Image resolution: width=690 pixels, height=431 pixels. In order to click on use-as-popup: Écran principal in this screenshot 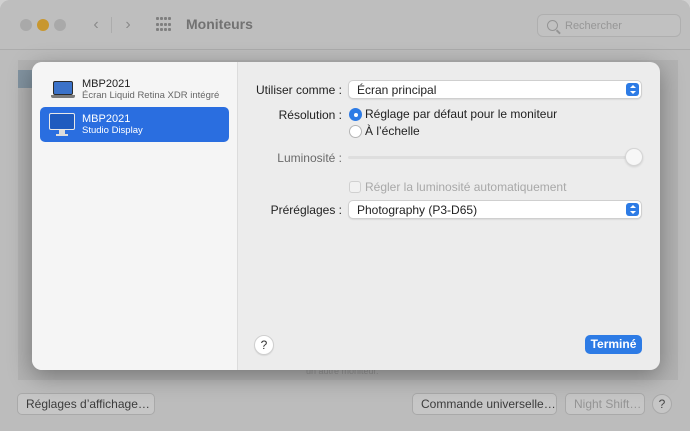, I will do `click(495, 89)`.